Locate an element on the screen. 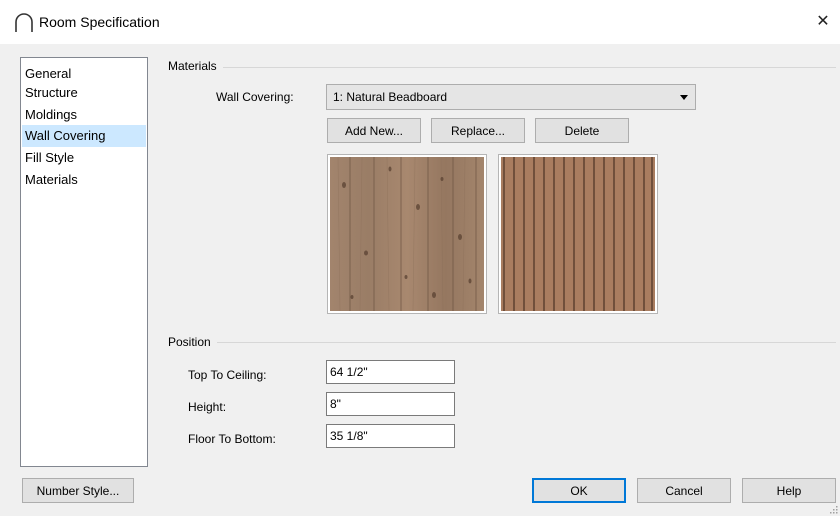  wood-texture-swatch is located at coordinates (407, 234).